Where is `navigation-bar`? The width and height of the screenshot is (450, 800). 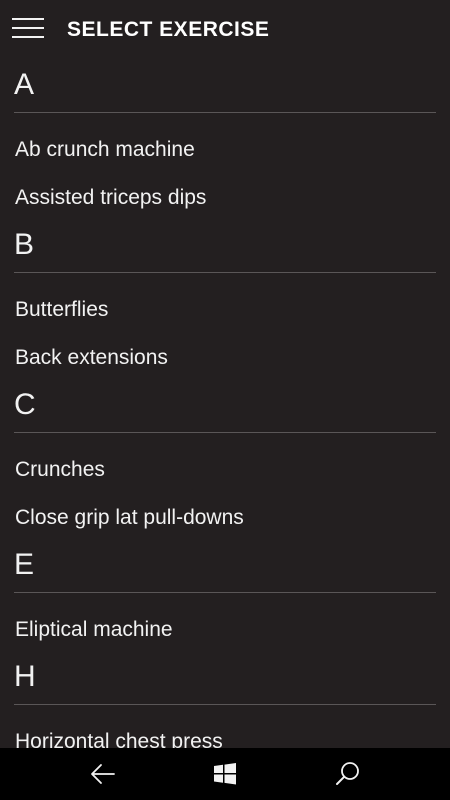
navigation-bar is located at coordinates (225, 774).